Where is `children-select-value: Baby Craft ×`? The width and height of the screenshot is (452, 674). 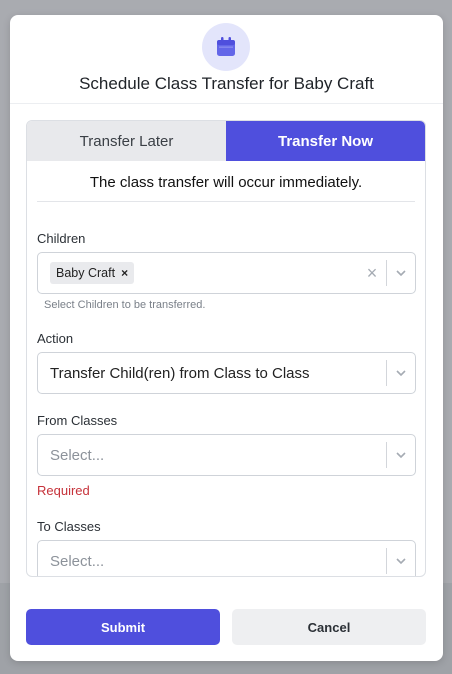 children-select-value: Baby Craft × is located at coordinates (198, 273).